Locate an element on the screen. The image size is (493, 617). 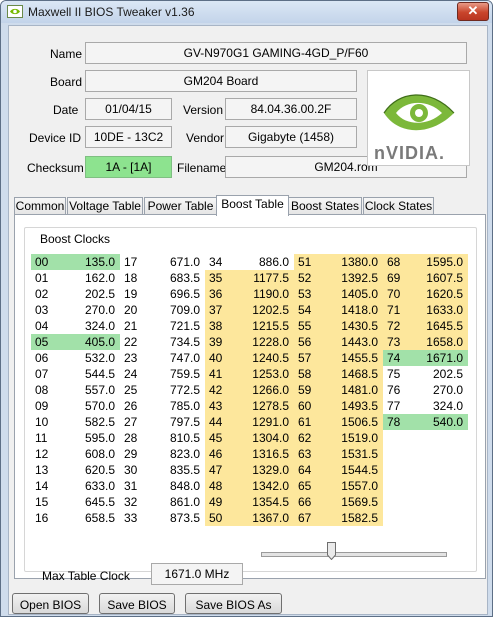
boost-clock-cell: 1342.0 is located at coordinates (261, 486).